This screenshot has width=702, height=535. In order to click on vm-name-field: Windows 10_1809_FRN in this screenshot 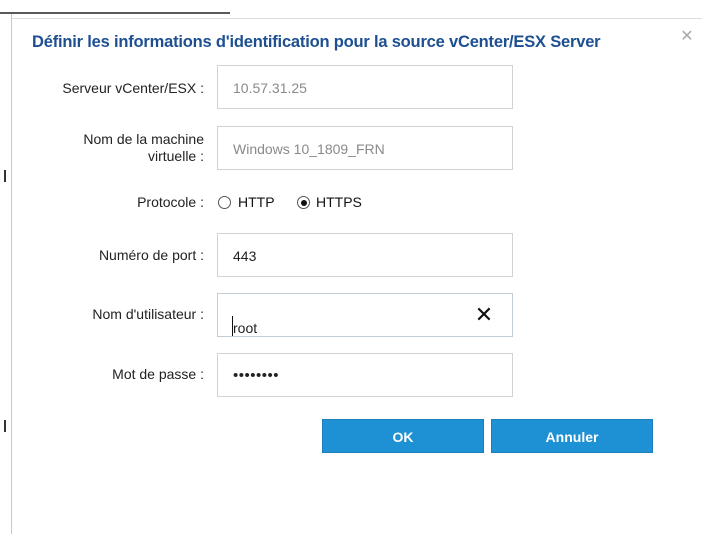, I will do `click(365, 148)`.